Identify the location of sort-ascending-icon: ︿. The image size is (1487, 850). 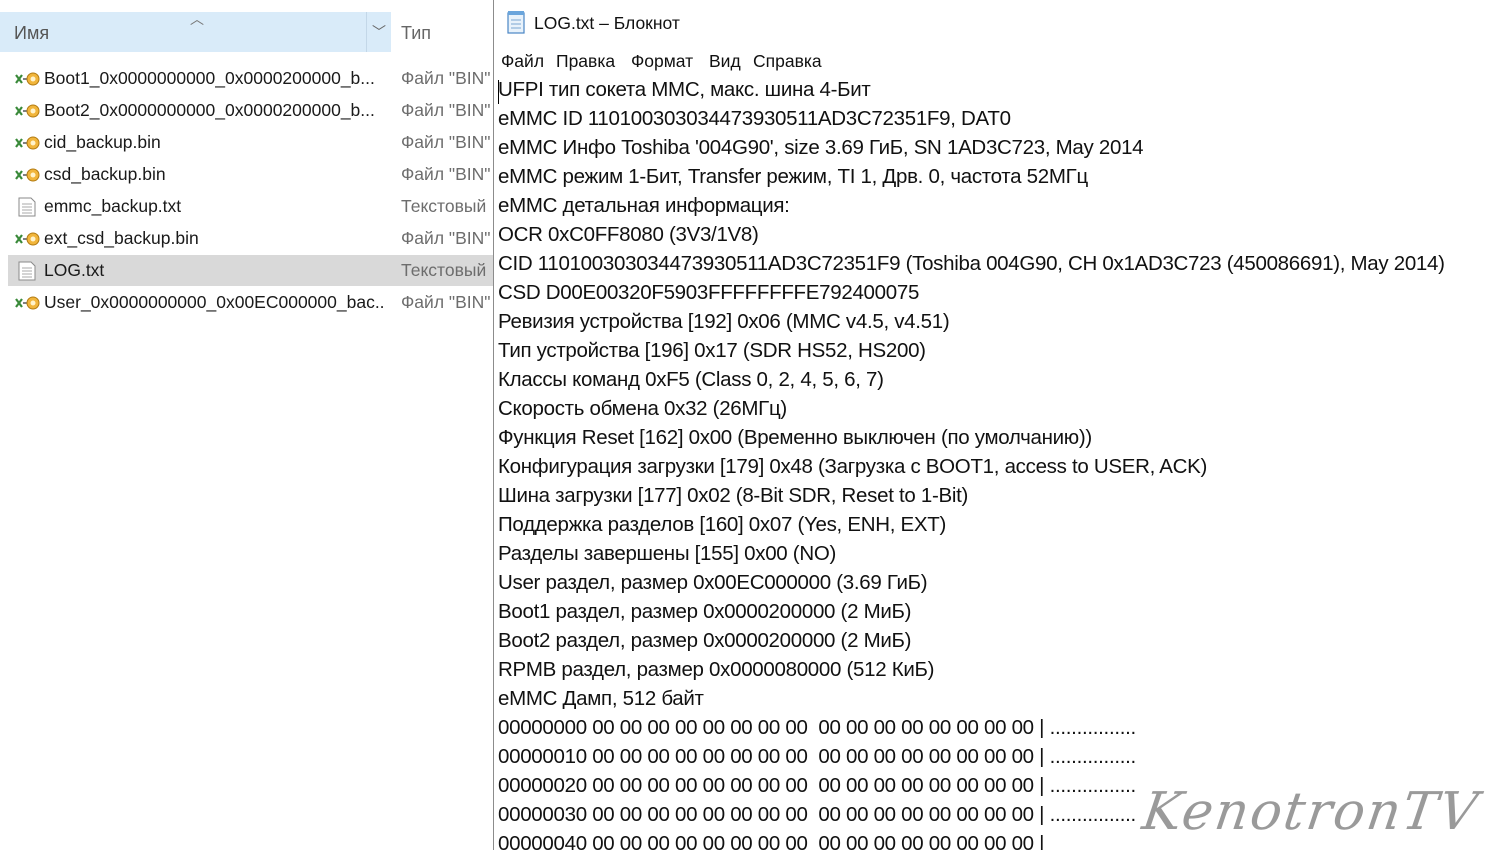
(197, 19).